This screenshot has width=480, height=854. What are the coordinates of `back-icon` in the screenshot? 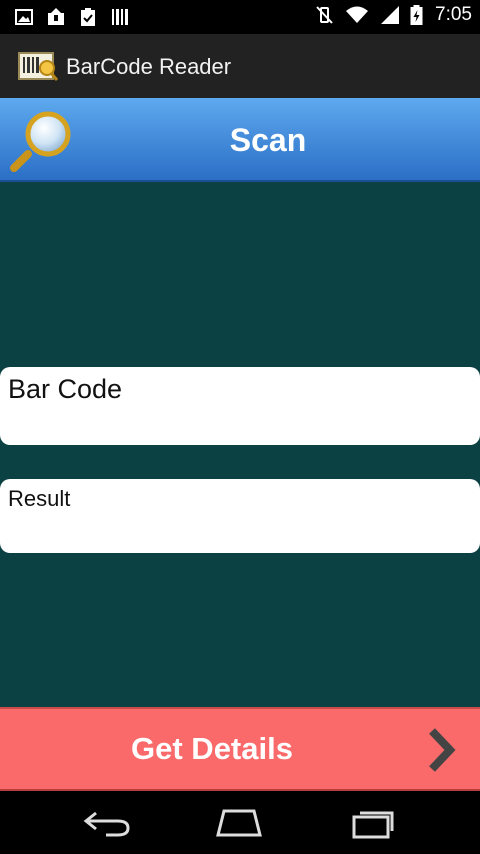 It's located at (107, 823).